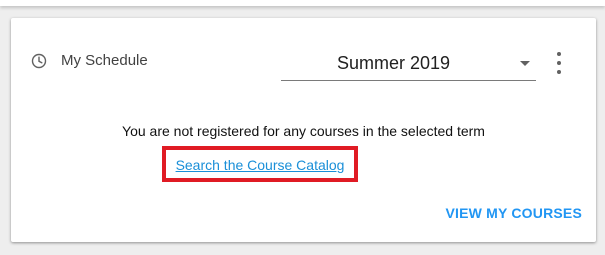 The width and height of the screenshot is (605, 255). I want to click on previous-card-edge, so click(302, 3).